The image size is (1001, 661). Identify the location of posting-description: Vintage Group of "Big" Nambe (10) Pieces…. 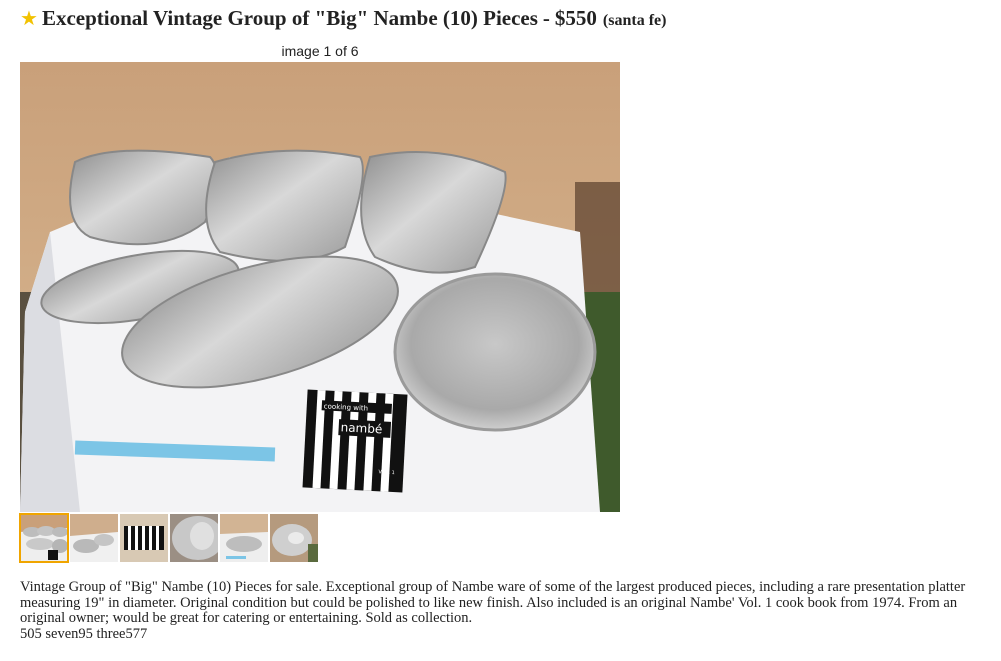
(502, 610).